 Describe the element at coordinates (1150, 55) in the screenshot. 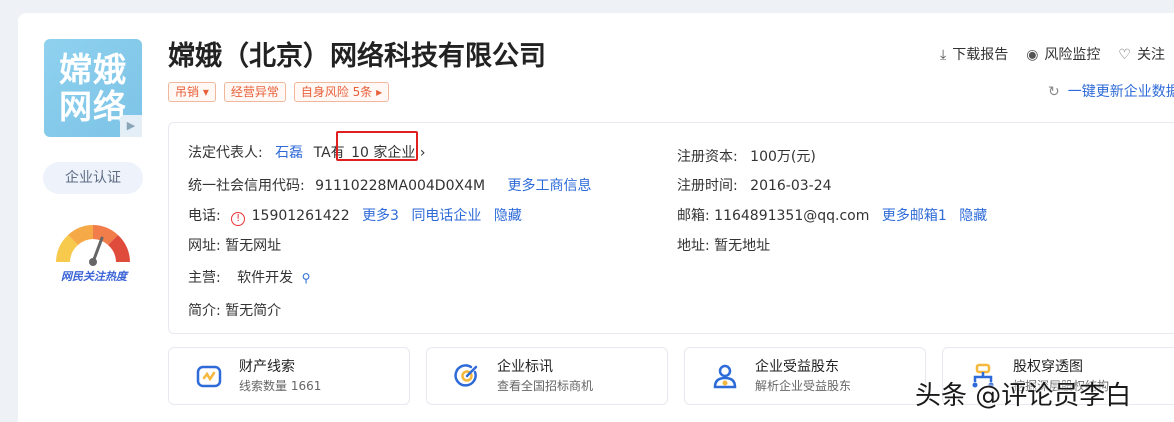

I see `follow-label: 关注` at that location.